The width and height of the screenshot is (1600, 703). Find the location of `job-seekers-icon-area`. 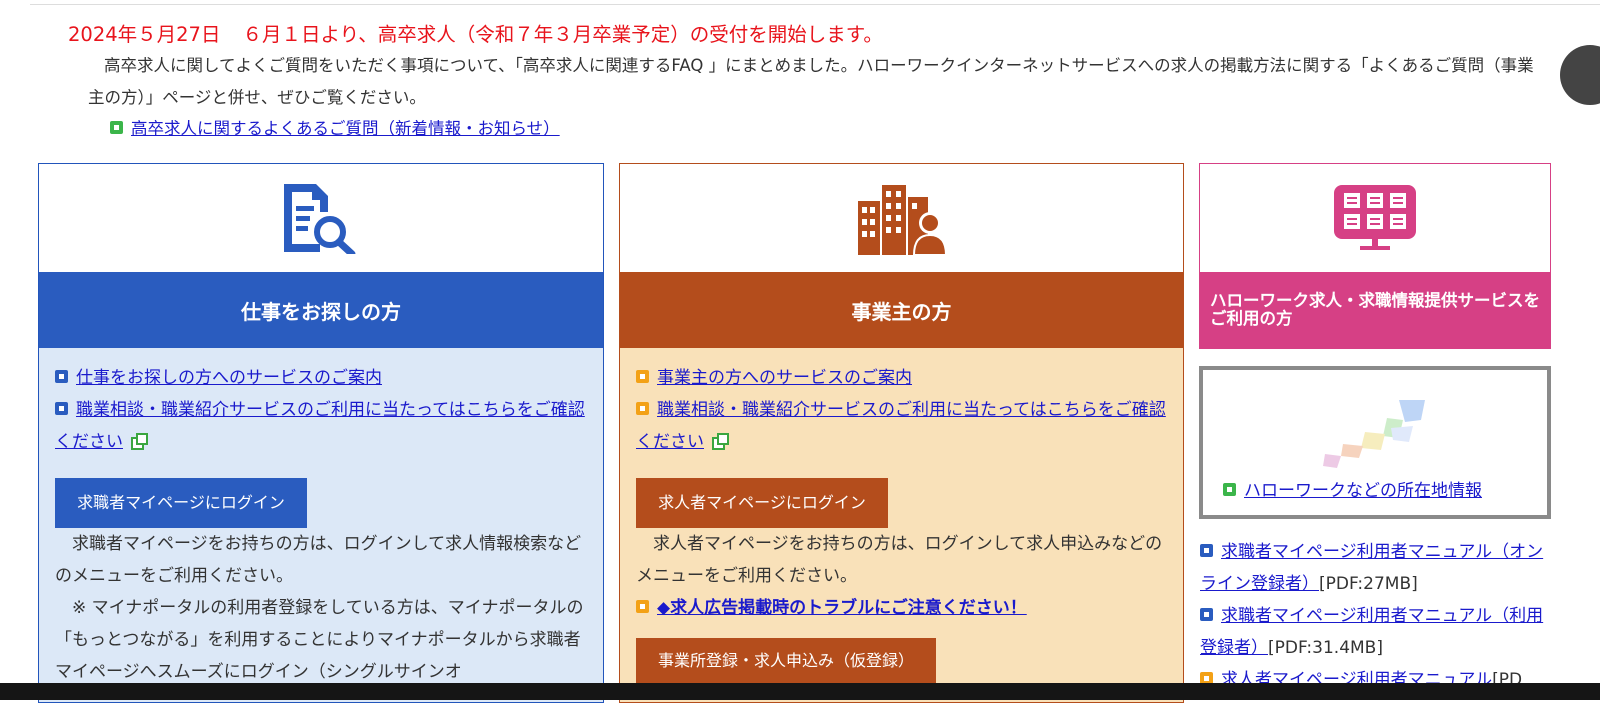

job-seekers-icon-area is located at coordinates (321, 218).